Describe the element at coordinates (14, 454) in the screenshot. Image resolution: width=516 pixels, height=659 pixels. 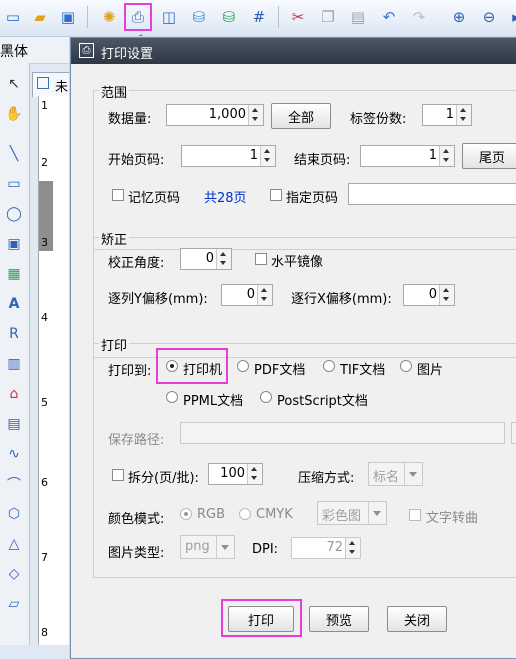
I see `curve-icon: ∿` at that location.